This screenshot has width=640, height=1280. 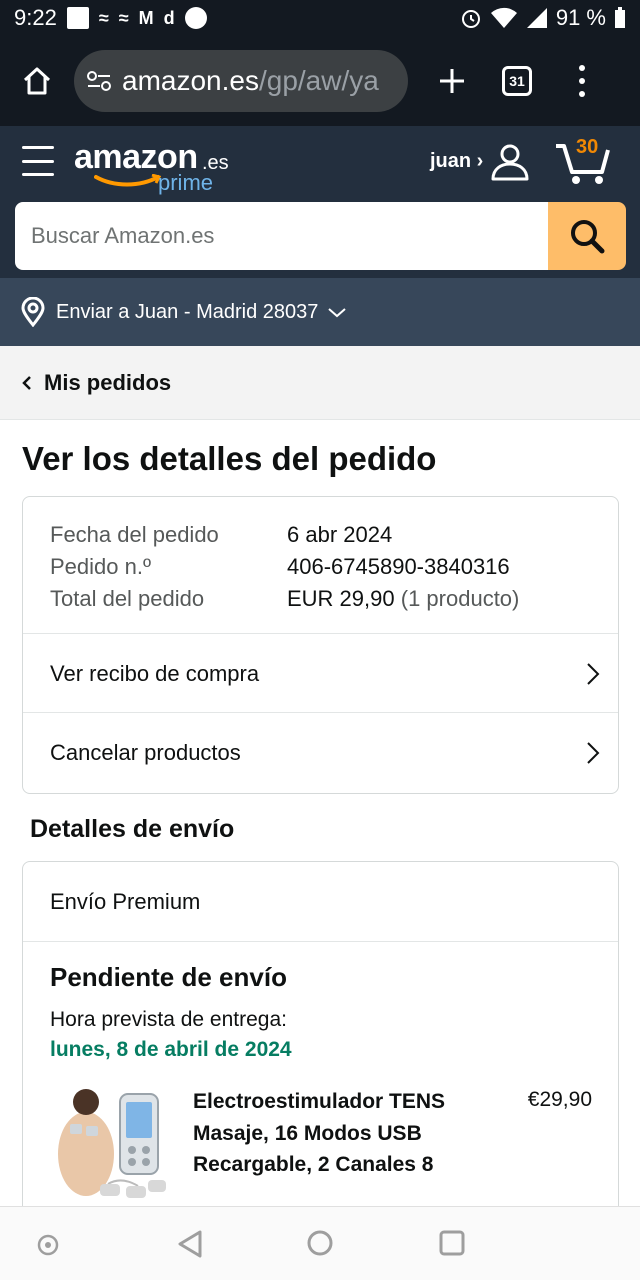 I want to click on breadcrumb-my-orders: Mis pedidos, so click(x=107, y=383).